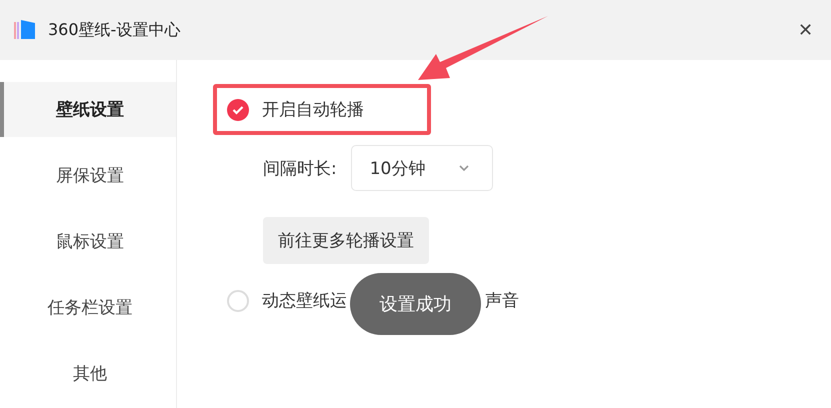 This screenshot has height=408, width=831. I want to click on sidebar-item: 壁纸设置, so click(88, 109).